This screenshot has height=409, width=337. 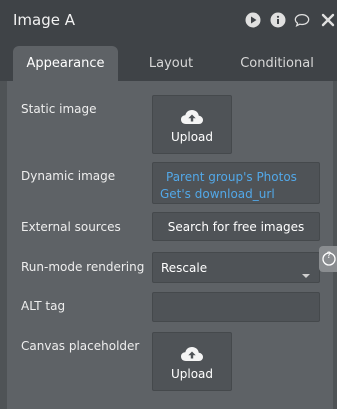 I want to click on external-sources-label: External sources, so click(x=71, y=227).